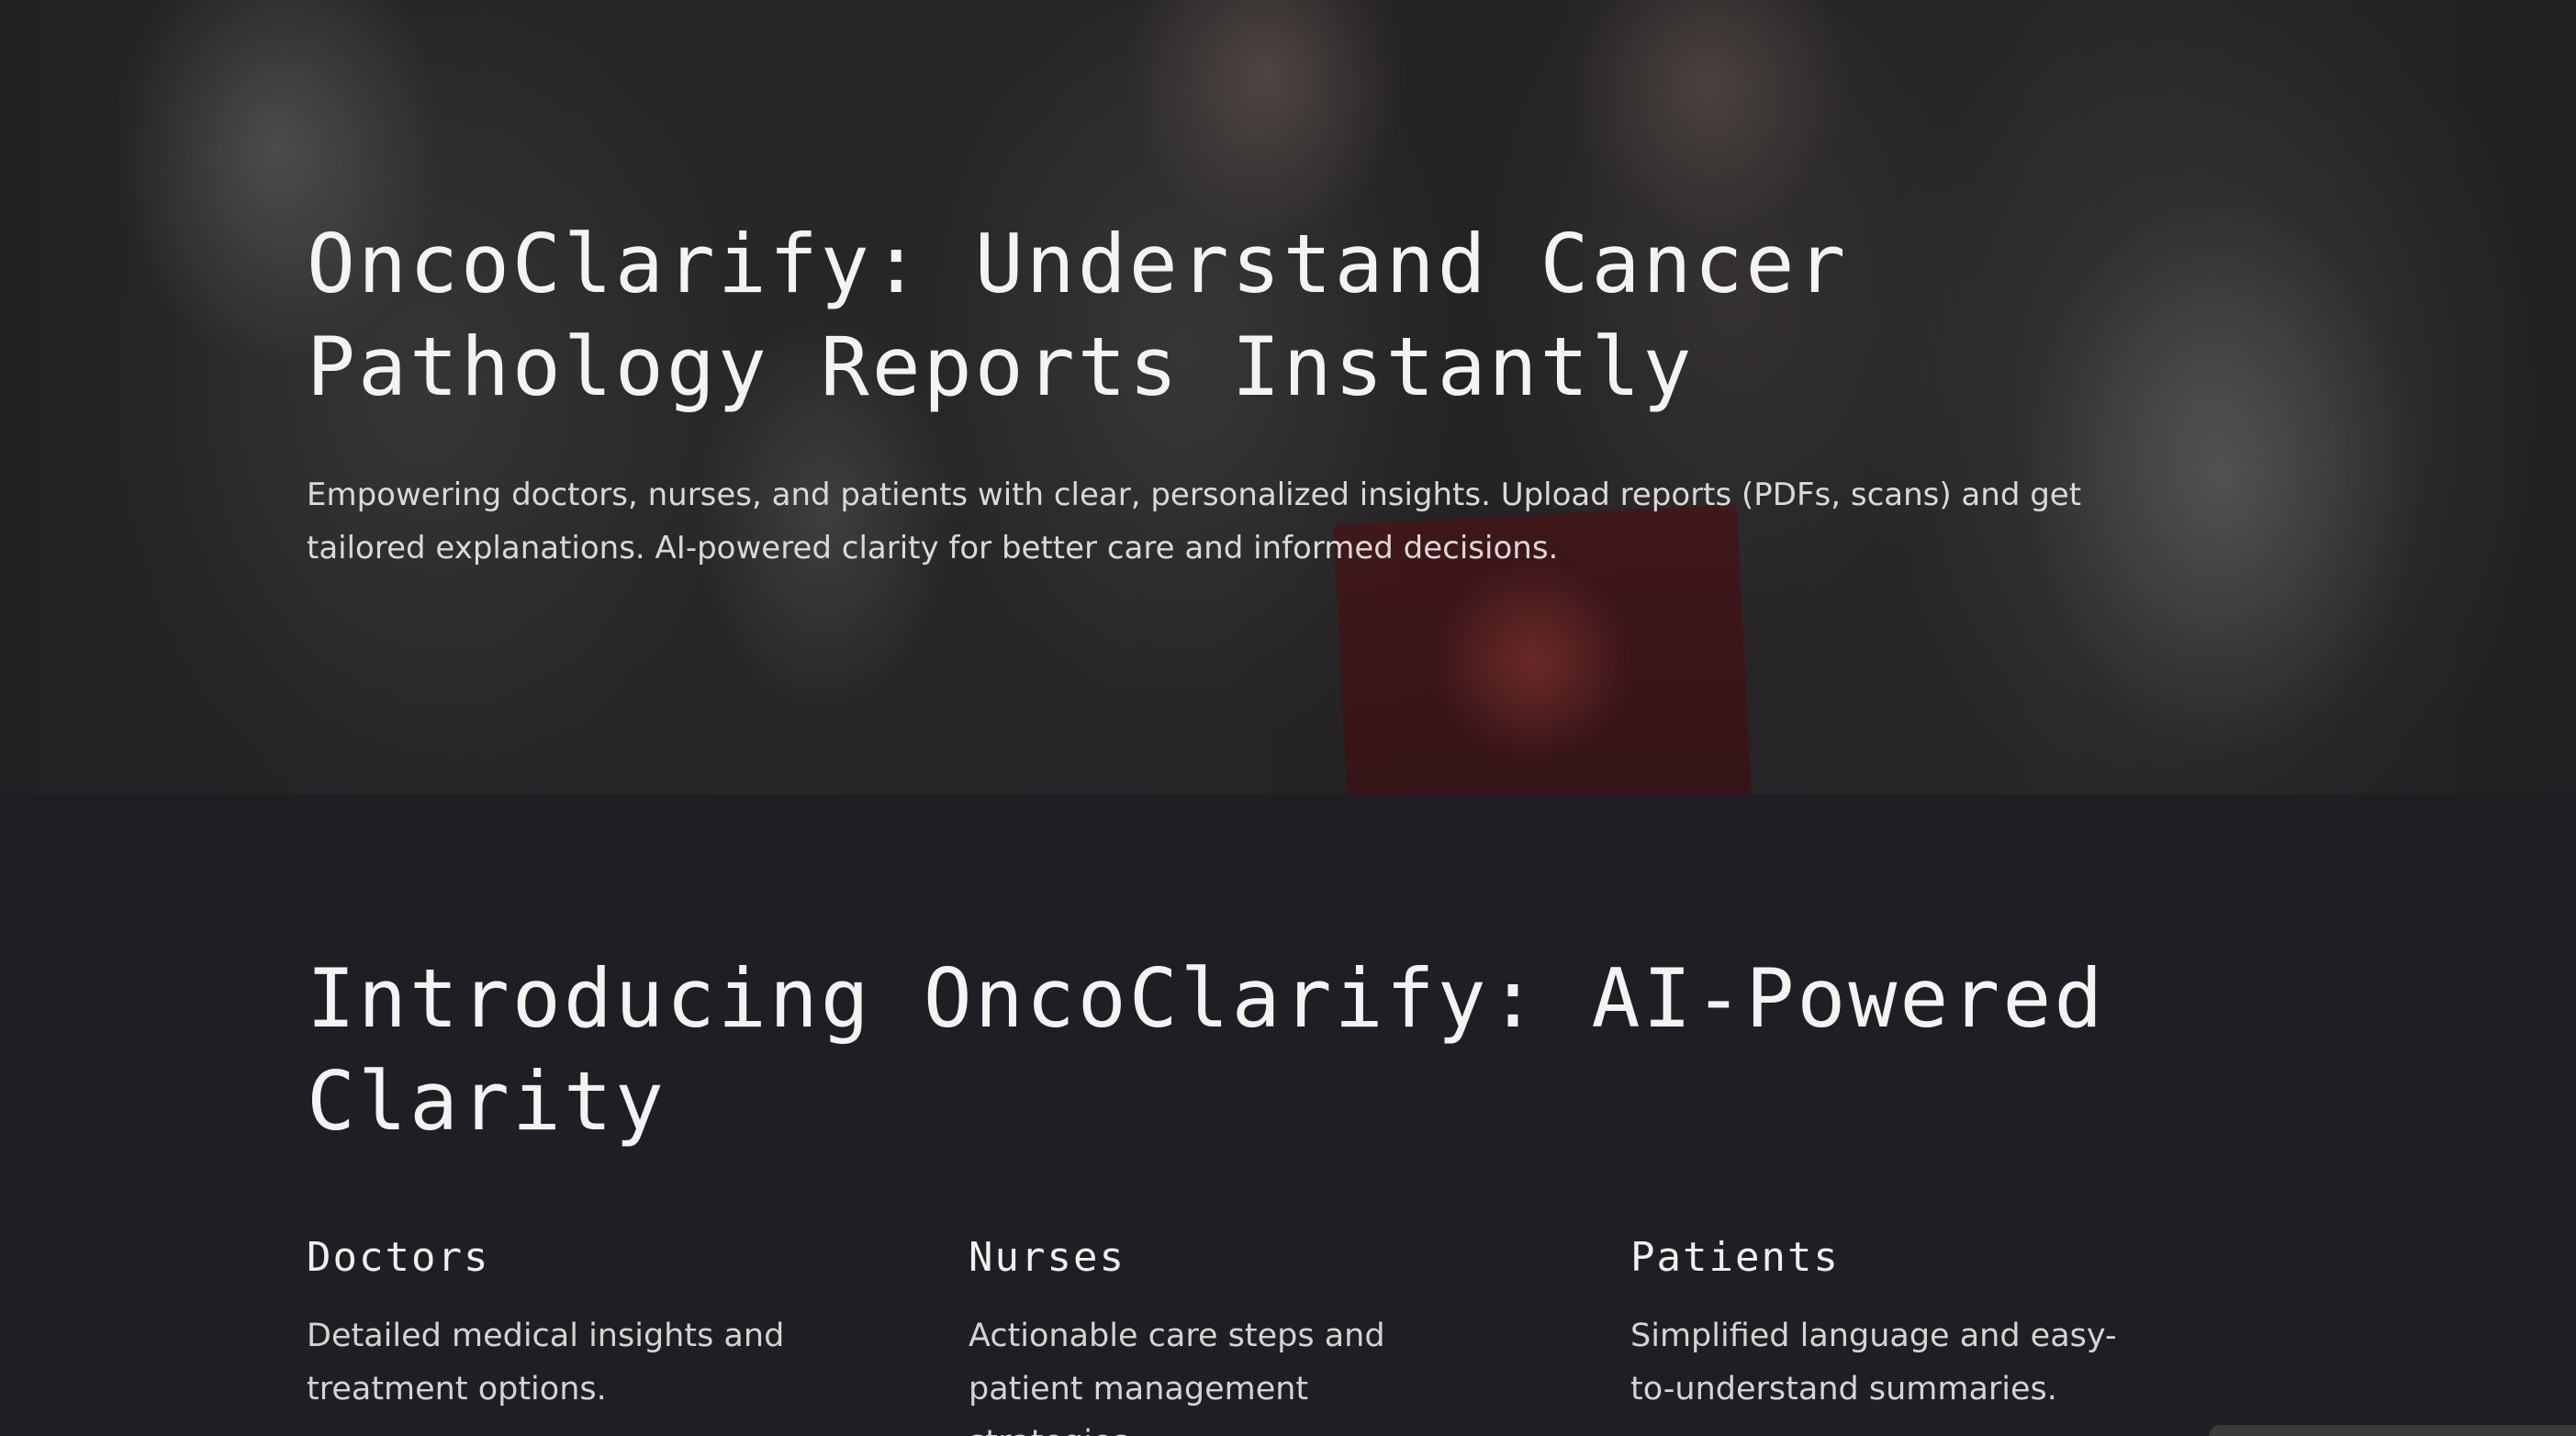 The width and height of the screenshot is (2576, 1436). Describe the element at coordinates (398, 1257) in the screenshot. I see `card-title: Doctors` at that location.